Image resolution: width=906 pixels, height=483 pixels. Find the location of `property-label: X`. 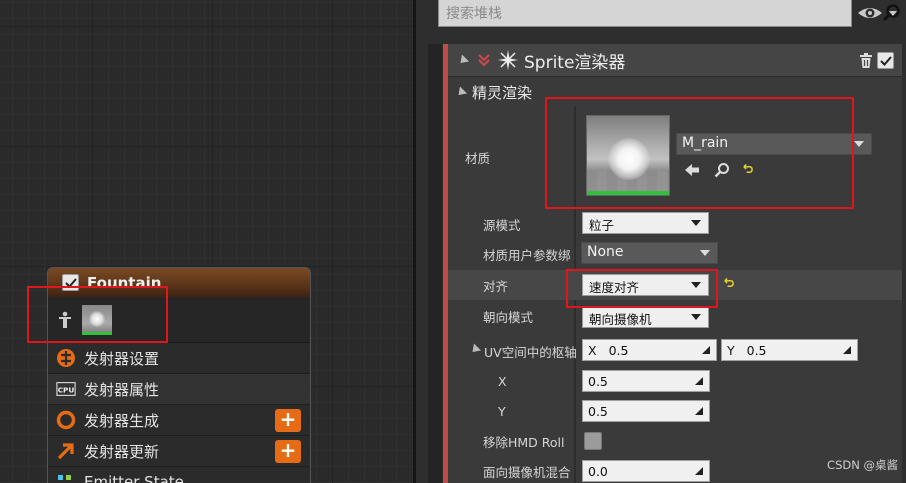

property-label: X is located at coordinates (502, 381).